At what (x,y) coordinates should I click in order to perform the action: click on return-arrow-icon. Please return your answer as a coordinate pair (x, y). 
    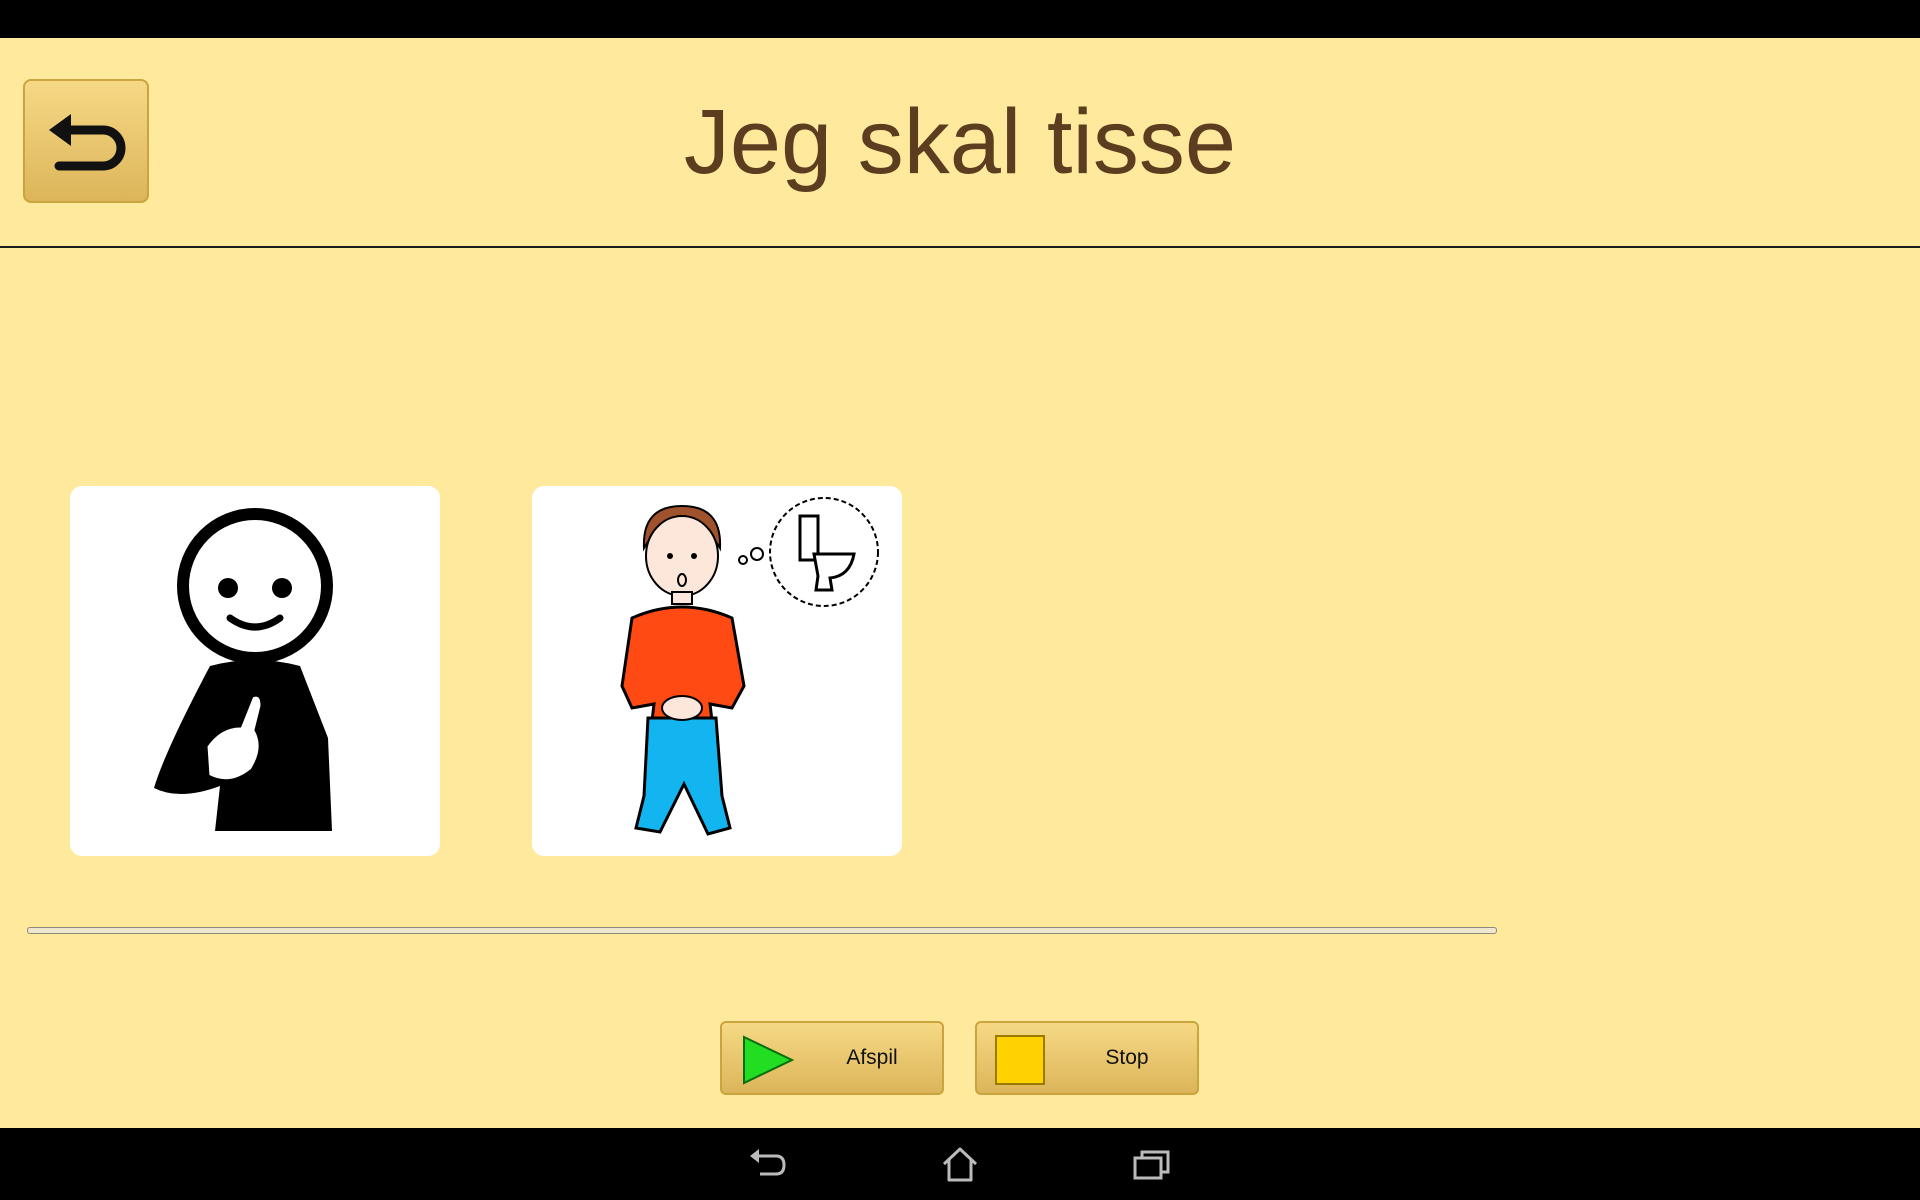
    Looking at the image, I should click on (87, 142).